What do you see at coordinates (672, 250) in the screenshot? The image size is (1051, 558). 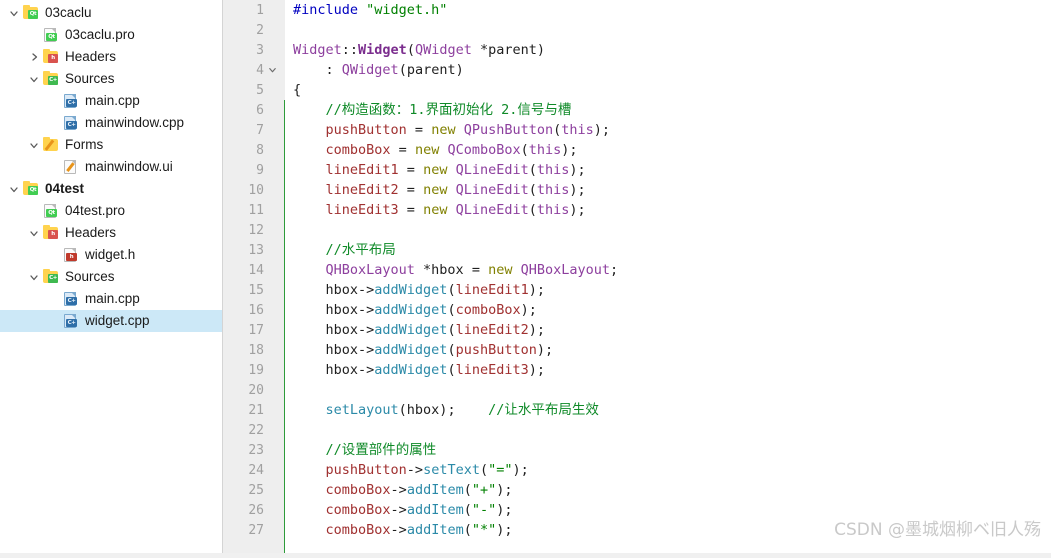 I see `code-line-13: //水平布局` at bounding box center [672, 250].